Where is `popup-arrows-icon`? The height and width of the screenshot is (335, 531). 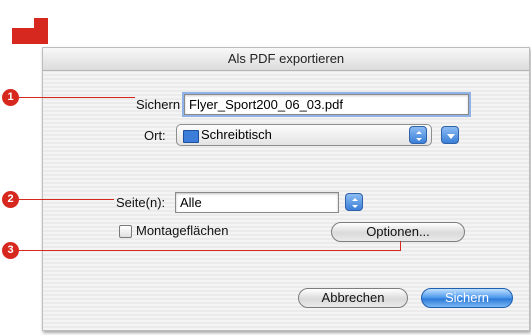 popup-arrows-icon is located at coordinates (418, 135).